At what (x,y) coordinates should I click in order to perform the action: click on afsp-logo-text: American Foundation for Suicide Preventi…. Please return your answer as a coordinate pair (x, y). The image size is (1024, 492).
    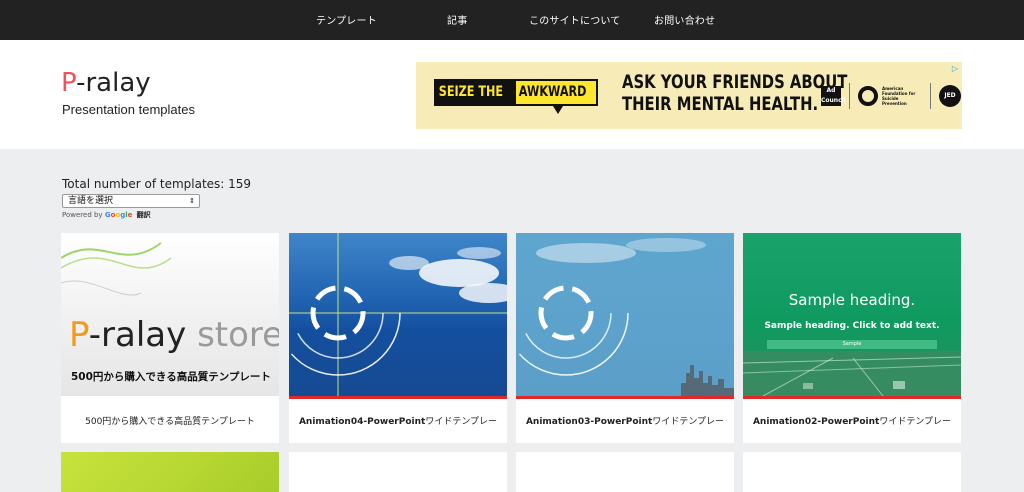
    Looking at the image, I should click on (899, 96).